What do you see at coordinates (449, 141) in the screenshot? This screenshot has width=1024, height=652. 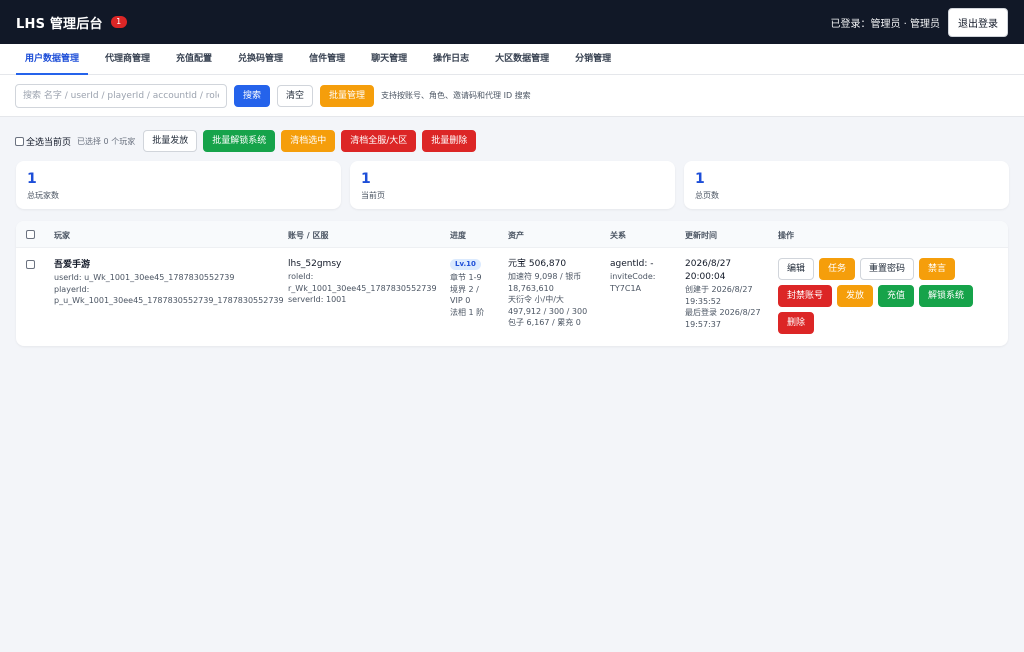 I see `batch-delete-button: 批量删除` at bounding box center [449, 141].